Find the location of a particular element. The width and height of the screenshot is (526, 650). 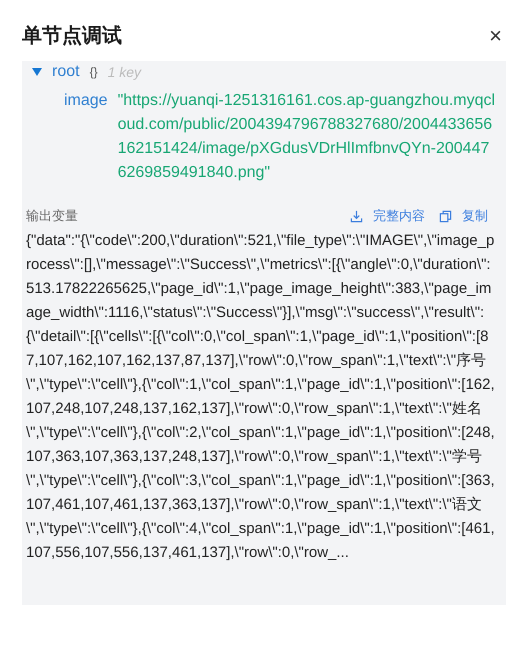

tree-value: "https://yuanqi-1251316161.cos.ap-guangzhou.myqcloud.com/public/2004394796788327680/2004433656162151424/image/pXGdusVDrHlImfbnvQYn-2004476269859491840.png" is located at coordinates (307, 137).